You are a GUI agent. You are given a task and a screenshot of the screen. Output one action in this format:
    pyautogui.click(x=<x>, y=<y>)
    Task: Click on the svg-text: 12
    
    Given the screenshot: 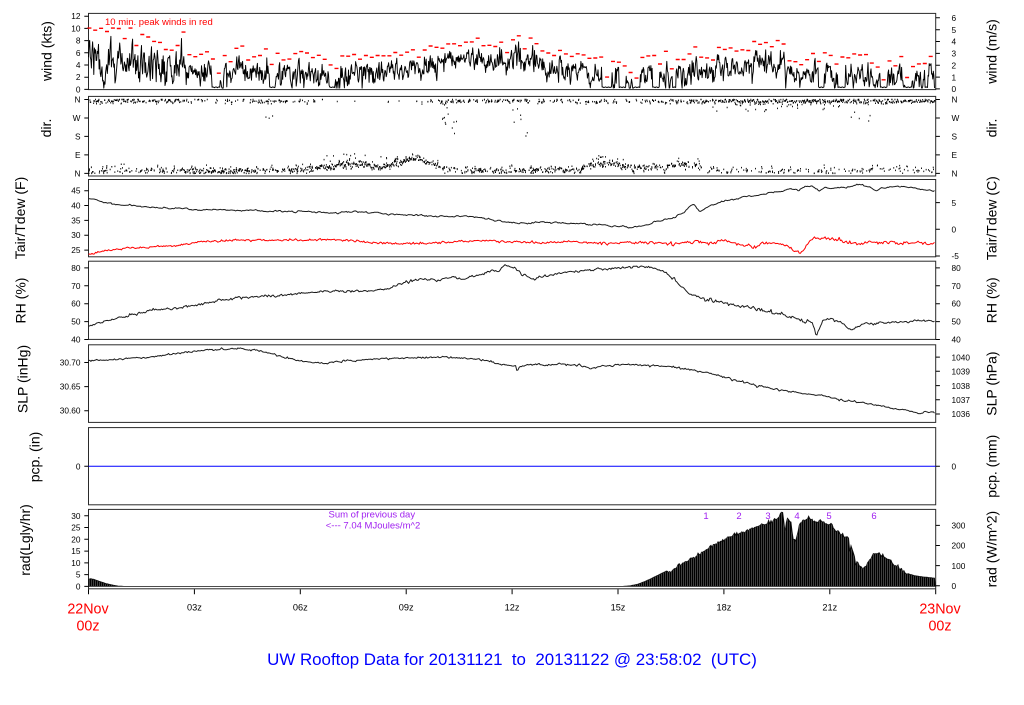 What is the action you would take?
    pyautogui.click(x=76, y=16)
    